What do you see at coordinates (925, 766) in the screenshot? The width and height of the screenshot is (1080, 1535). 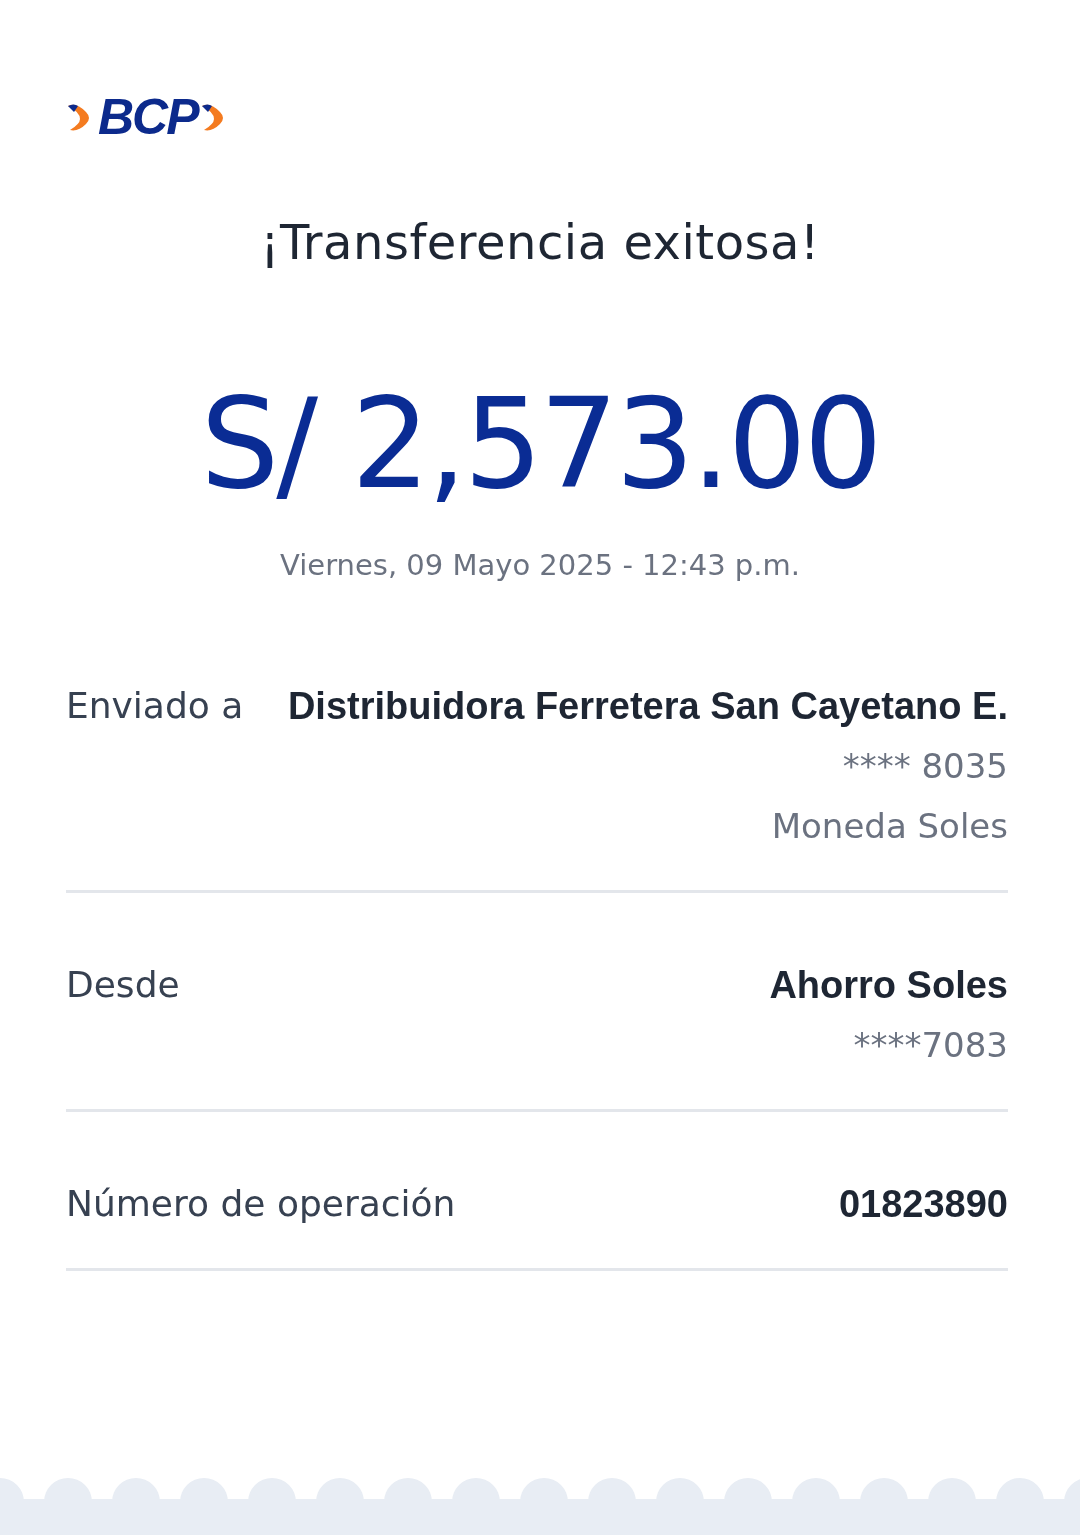 I see `detail-value: **** 8035` at bounding box center [925, 766].